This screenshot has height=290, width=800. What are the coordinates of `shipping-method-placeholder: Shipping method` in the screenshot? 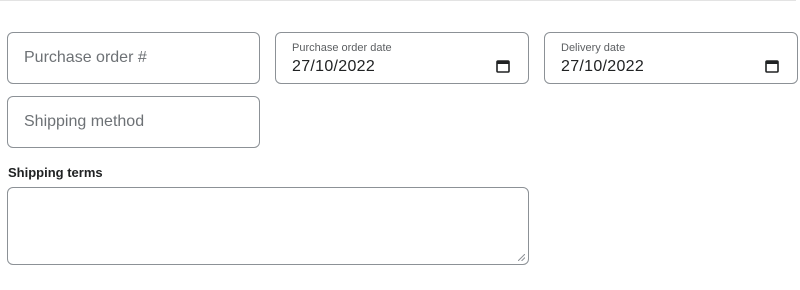 It's located at (84, 121).